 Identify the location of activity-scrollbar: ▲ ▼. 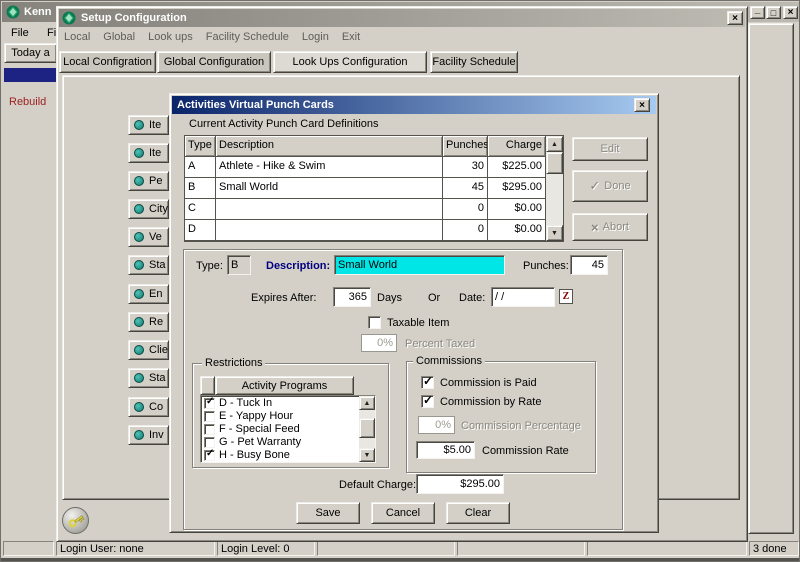
(367, 429).